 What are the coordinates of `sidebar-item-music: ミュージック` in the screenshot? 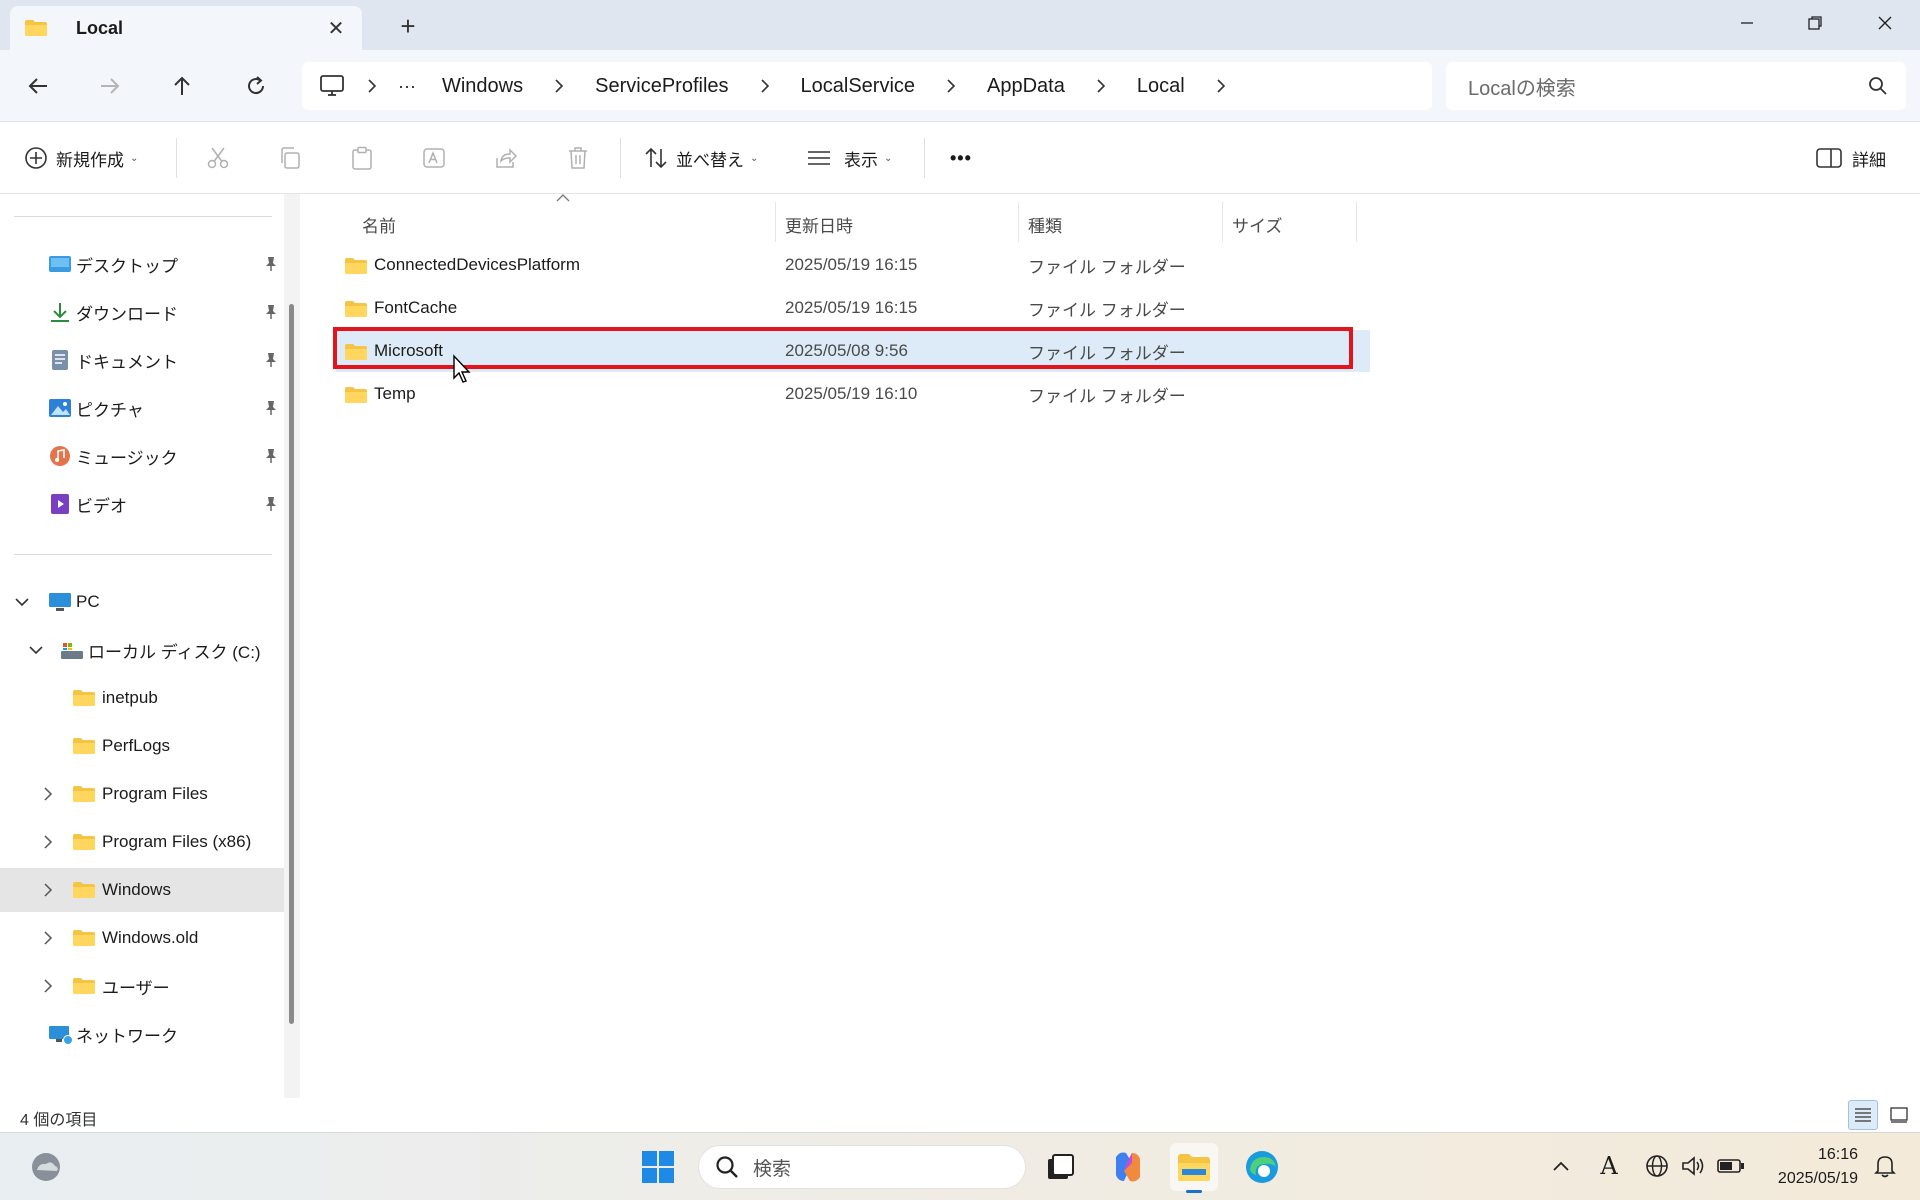 It's located at (142, 456).